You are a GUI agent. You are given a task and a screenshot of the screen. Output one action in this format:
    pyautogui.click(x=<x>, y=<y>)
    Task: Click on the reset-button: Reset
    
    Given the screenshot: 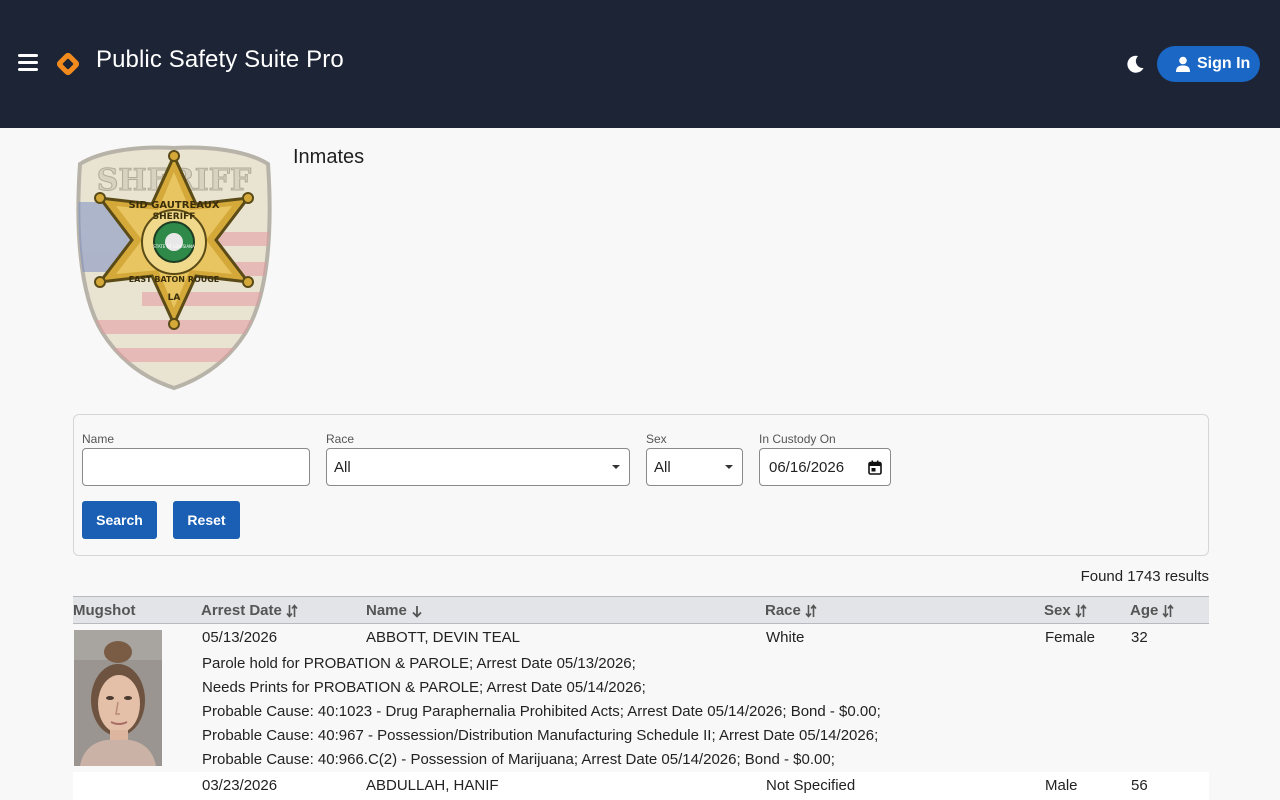 What is the action you would take?
    pyautogui.click(x=206, y=520)
    